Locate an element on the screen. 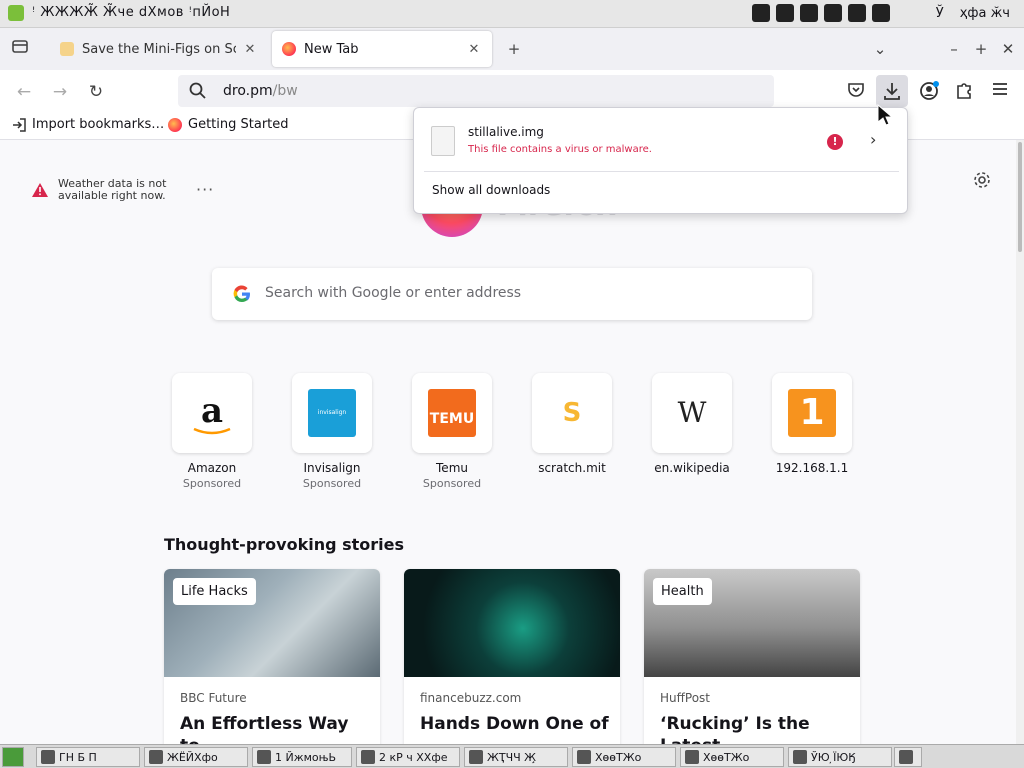  weather-widget: Weather data is not available right now. is located at coordinates (99, 190).